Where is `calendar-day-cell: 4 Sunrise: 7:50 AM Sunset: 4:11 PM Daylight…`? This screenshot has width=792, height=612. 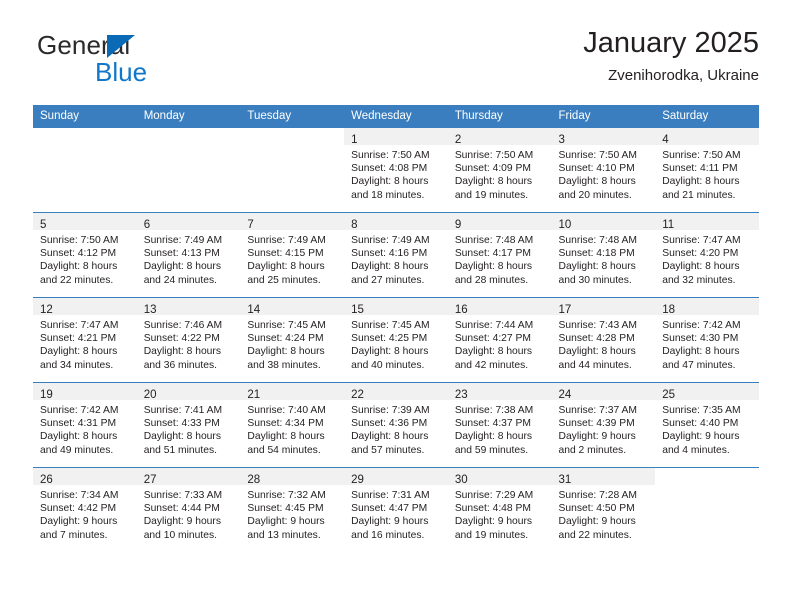 calendar-day-cell: 4 Sunrise: 7:50 AM Sunset: 4:11 PM Daylight… is located at coordinates (707, 170).